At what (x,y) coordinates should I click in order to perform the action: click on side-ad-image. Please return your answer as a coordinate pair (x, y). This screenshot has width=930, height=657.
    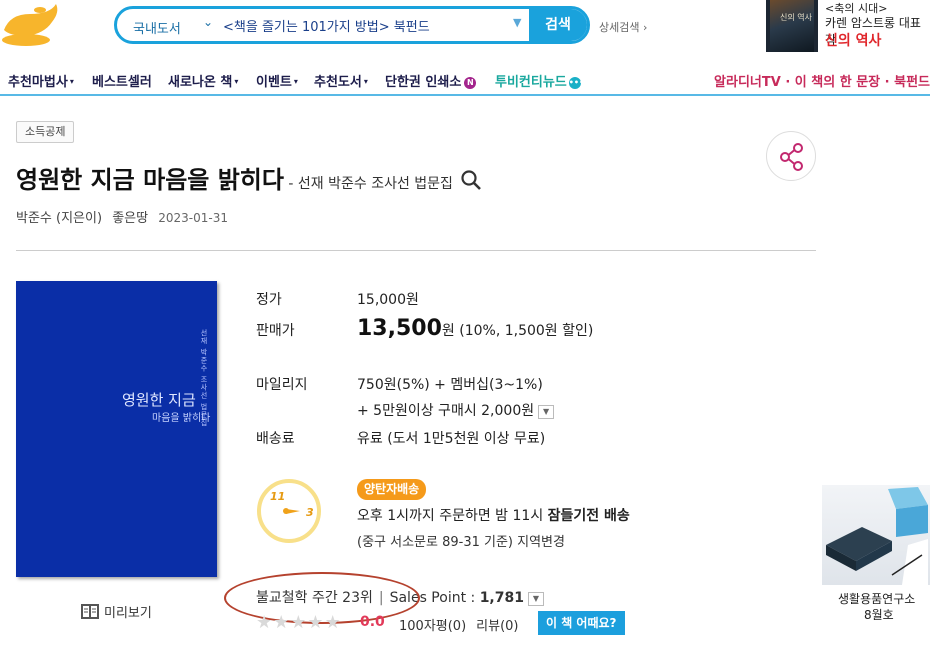
    Looking at the image, I should click on (876, 535).